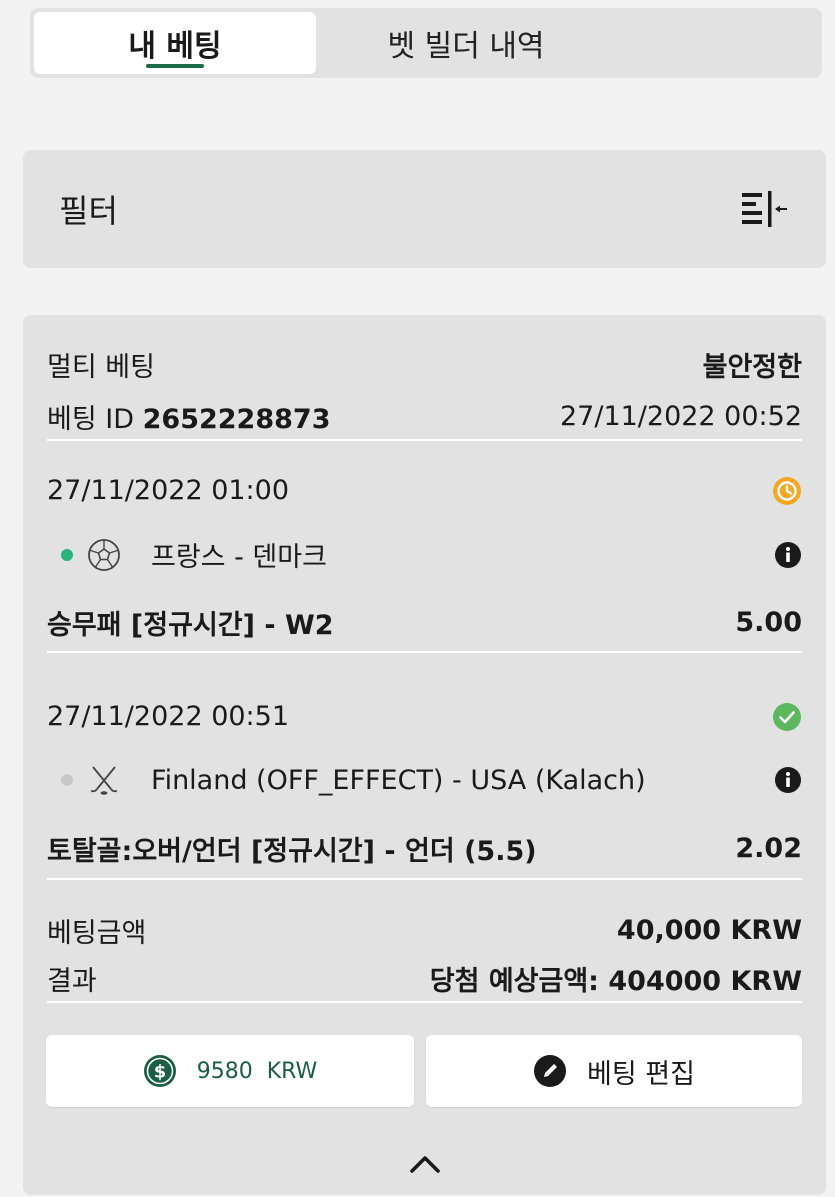  I want to click on event-name: 프랑스 - 덴마크, so click(239, 557).